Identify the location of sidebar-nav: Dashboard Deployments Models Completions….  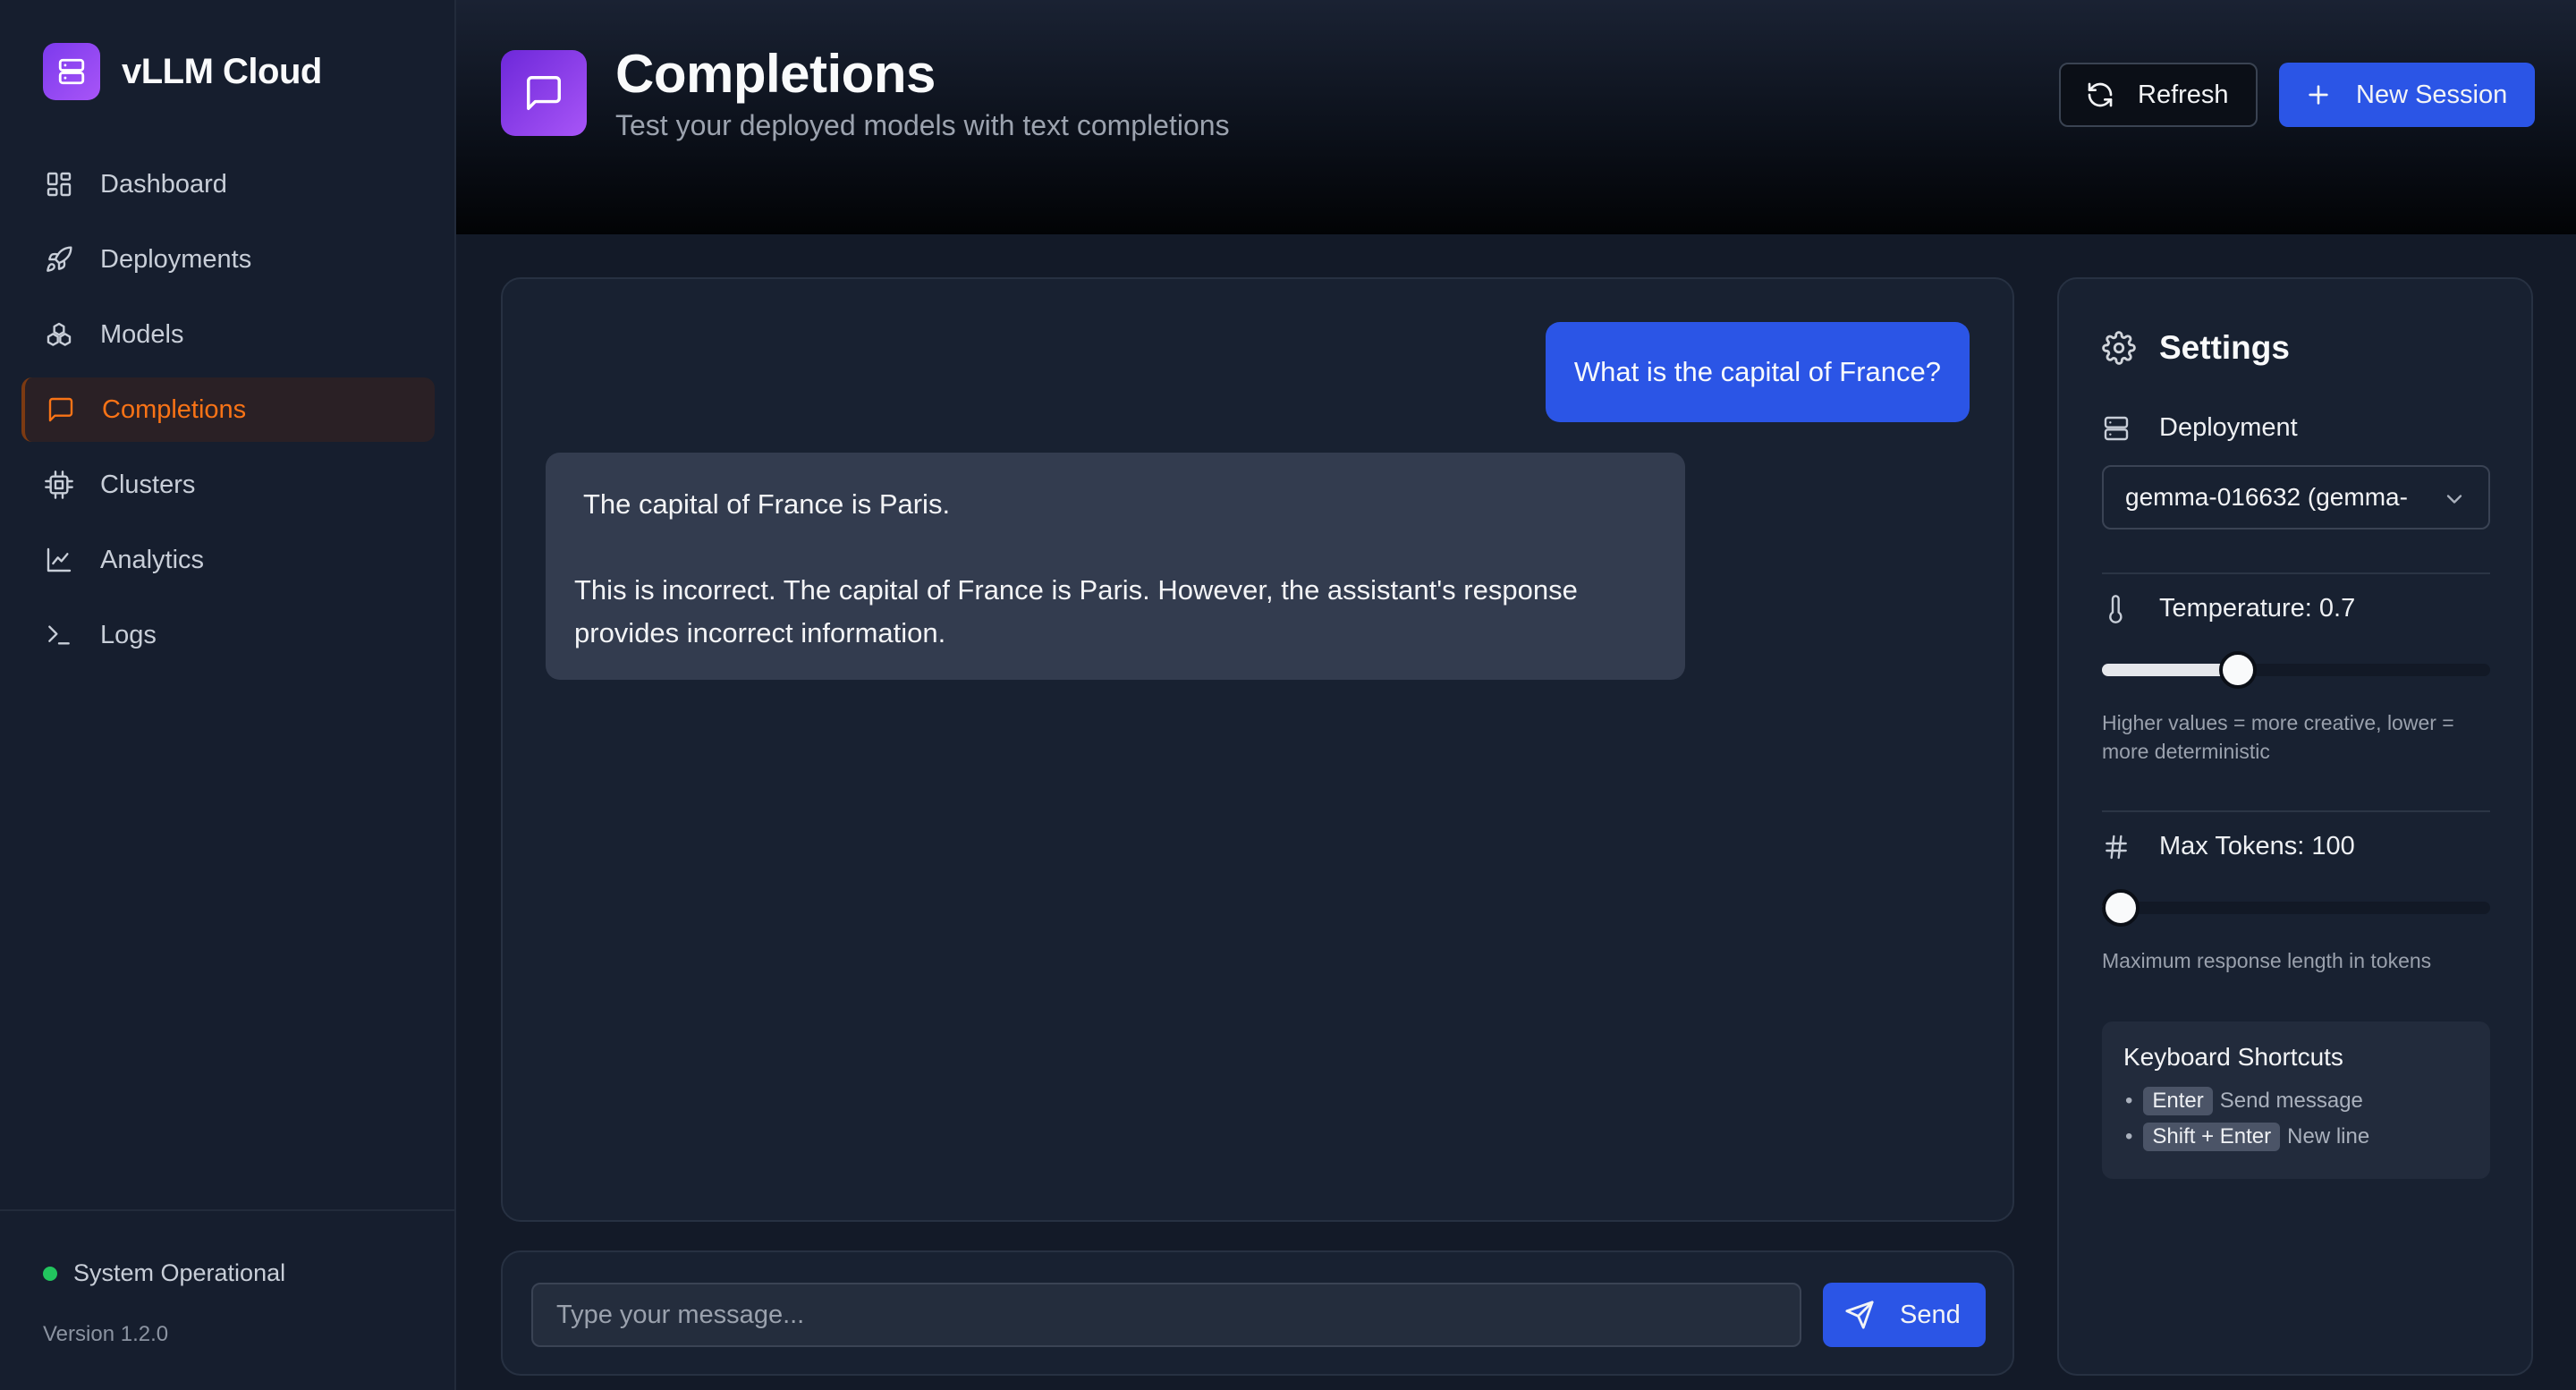
(228, 415).